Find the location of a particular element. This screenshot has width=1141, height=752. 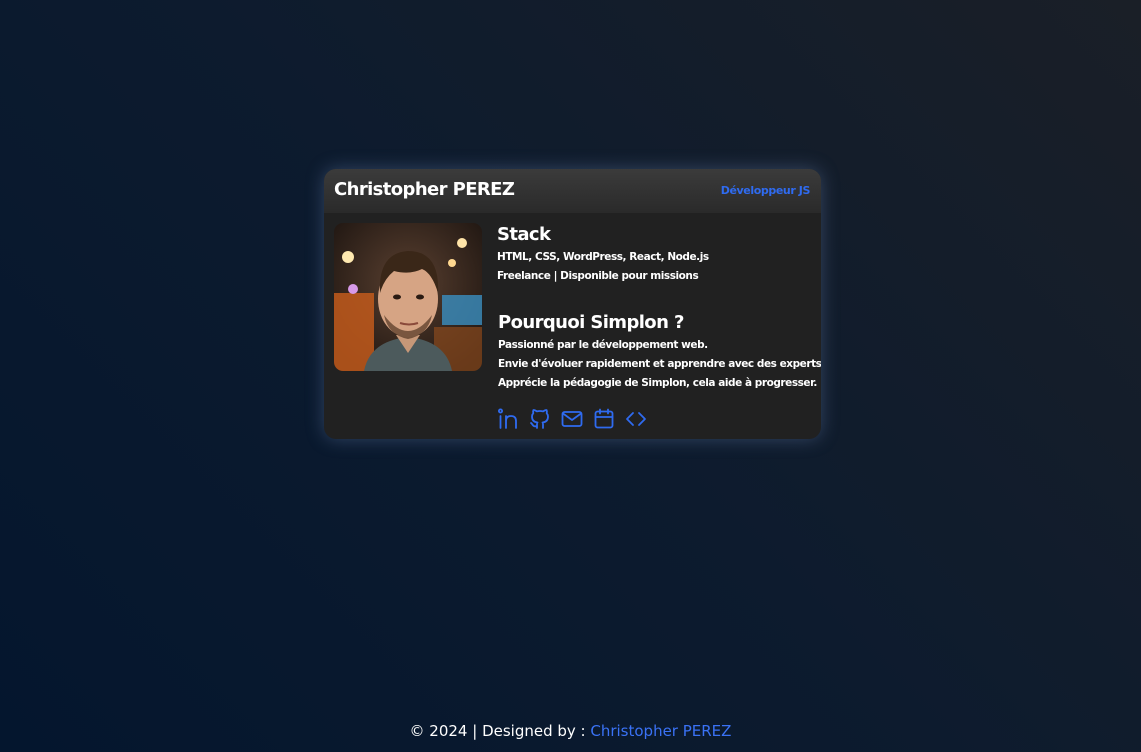

calendar-icon is located at coordinates (604, 419).